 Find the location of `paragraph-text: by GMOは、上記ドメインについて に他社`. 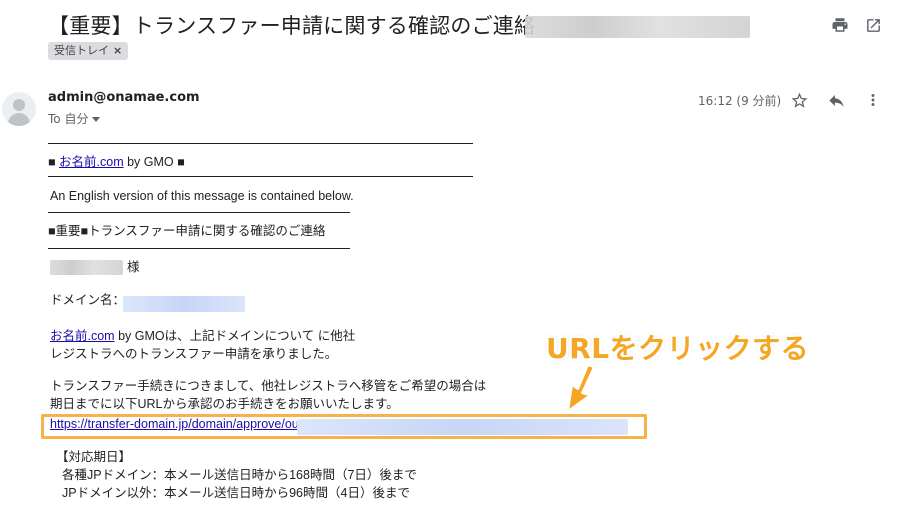

paragraph-text: by GMOは、上記ドメインについて に他社 is located at coordinates (235, 336).